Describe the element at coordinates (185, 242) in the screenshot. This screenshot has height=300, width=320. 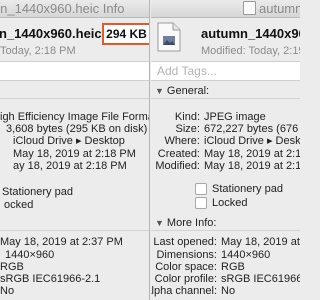
I see `last-opened-label: Last opened:` at that location.